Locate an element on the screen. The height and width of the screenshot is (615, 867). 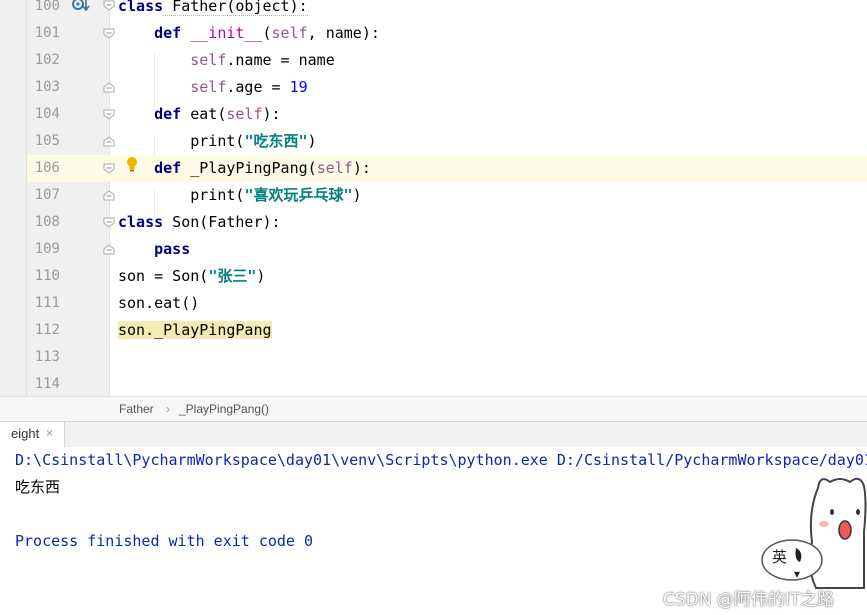
line-number: 101 is located at coordinates (47, 33).